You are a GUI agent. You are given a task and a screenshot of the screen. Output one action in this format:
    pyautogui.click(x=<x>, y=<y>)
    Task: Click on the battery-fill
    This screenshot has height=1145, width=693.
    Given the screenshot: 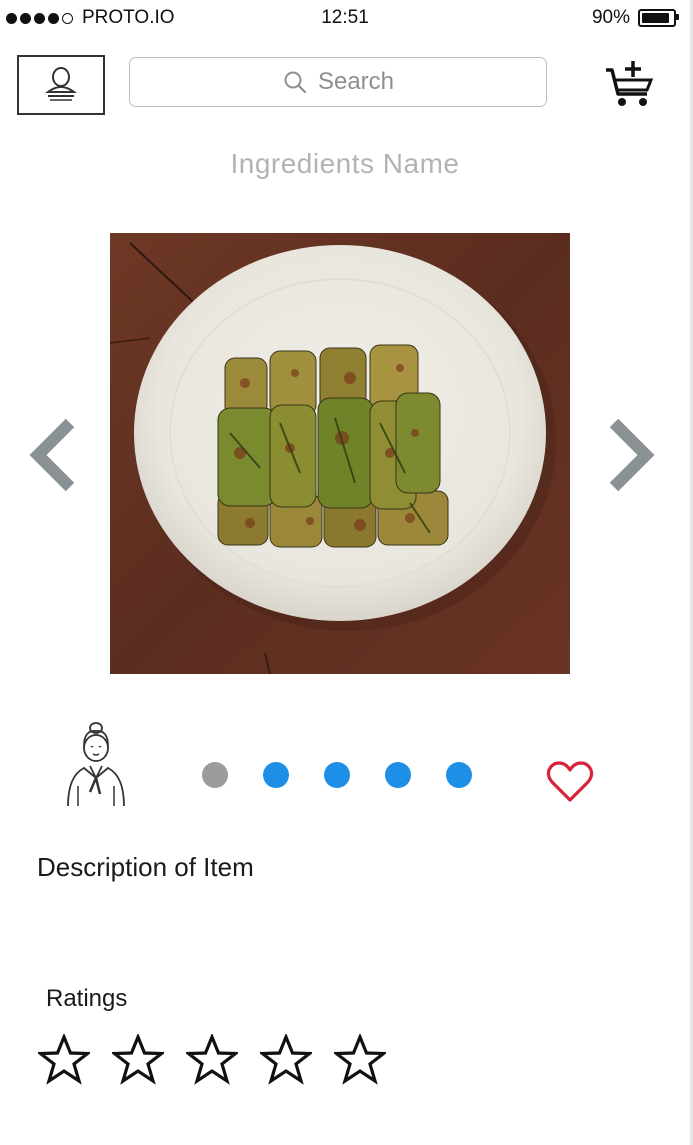 What is the action you would take?
    pyautogui.click(x=655, y=18)
    